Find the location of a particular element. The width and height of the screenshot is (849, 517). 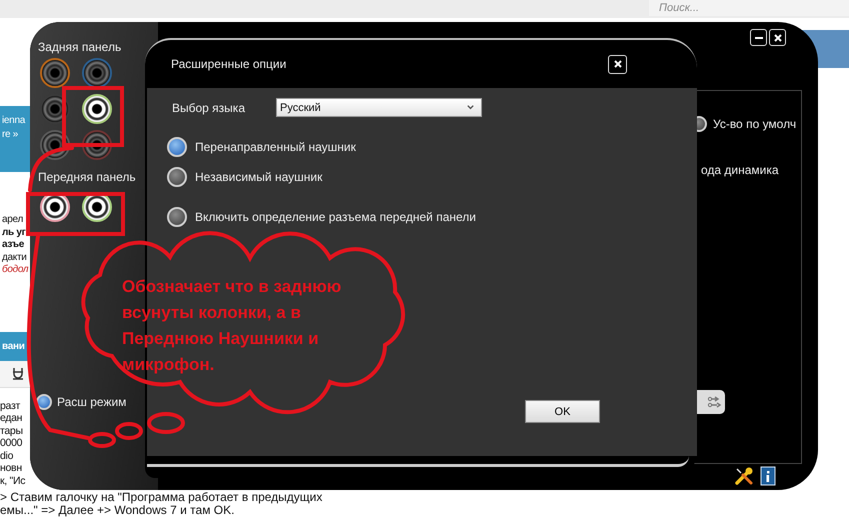

annotation-text: Обозначает что в заднюю всунуты колонки, а в Переднюю Наушники и микрофон. is located at coordinates (232, 326).